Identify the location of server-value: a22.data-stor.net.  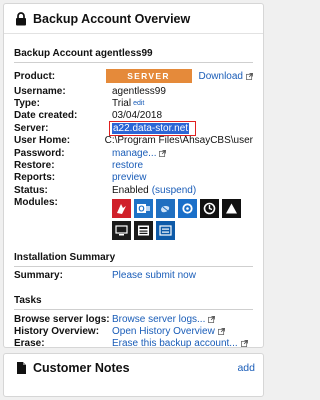
(151, 128).